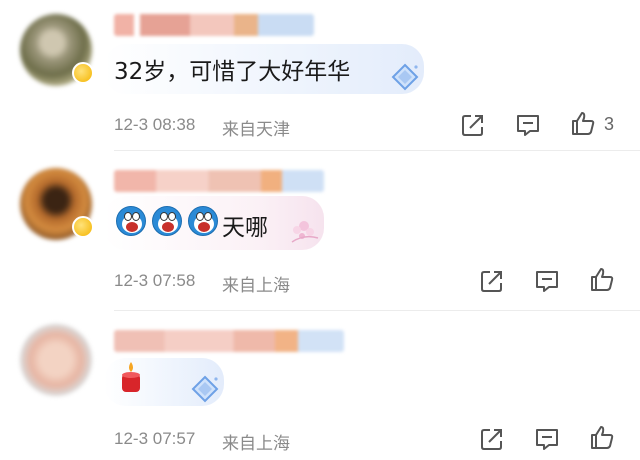 This screenshot has height=460, width=640. What do you see at coordinates (256, 129) in the screenshot?
I see `comment-location: 来自天津` at bounding box center [256, 129].